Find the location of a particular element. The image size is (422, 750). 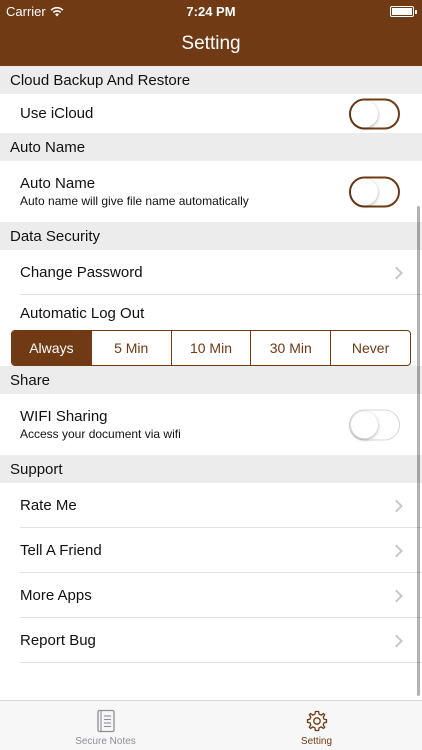

status-bar: Carrier 7:24 PM is located at coordinates (211, 11).